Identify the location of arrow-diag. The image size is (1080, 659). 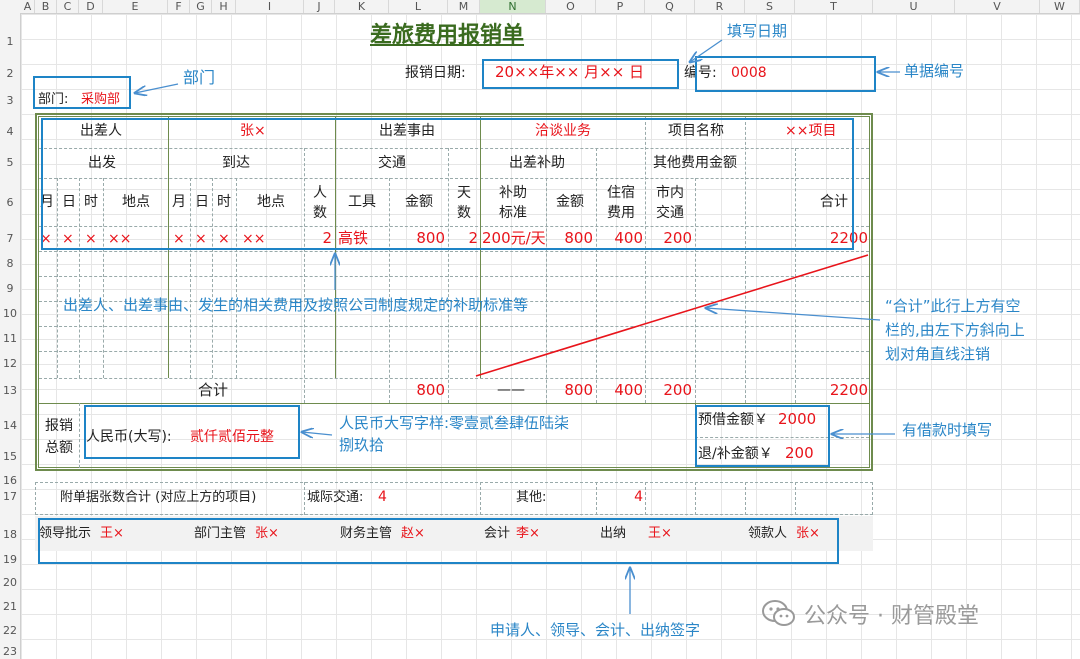
(793, 314).